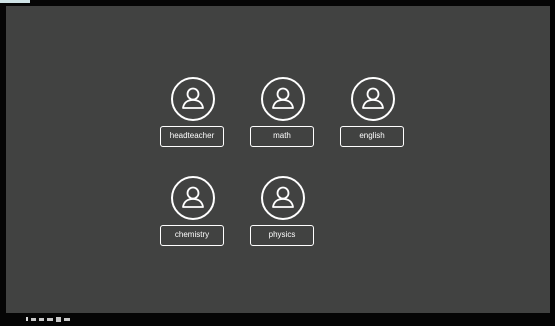  Describe the element at coordinates (27, 319) in the screenshot. I see `power-icon` at that location.